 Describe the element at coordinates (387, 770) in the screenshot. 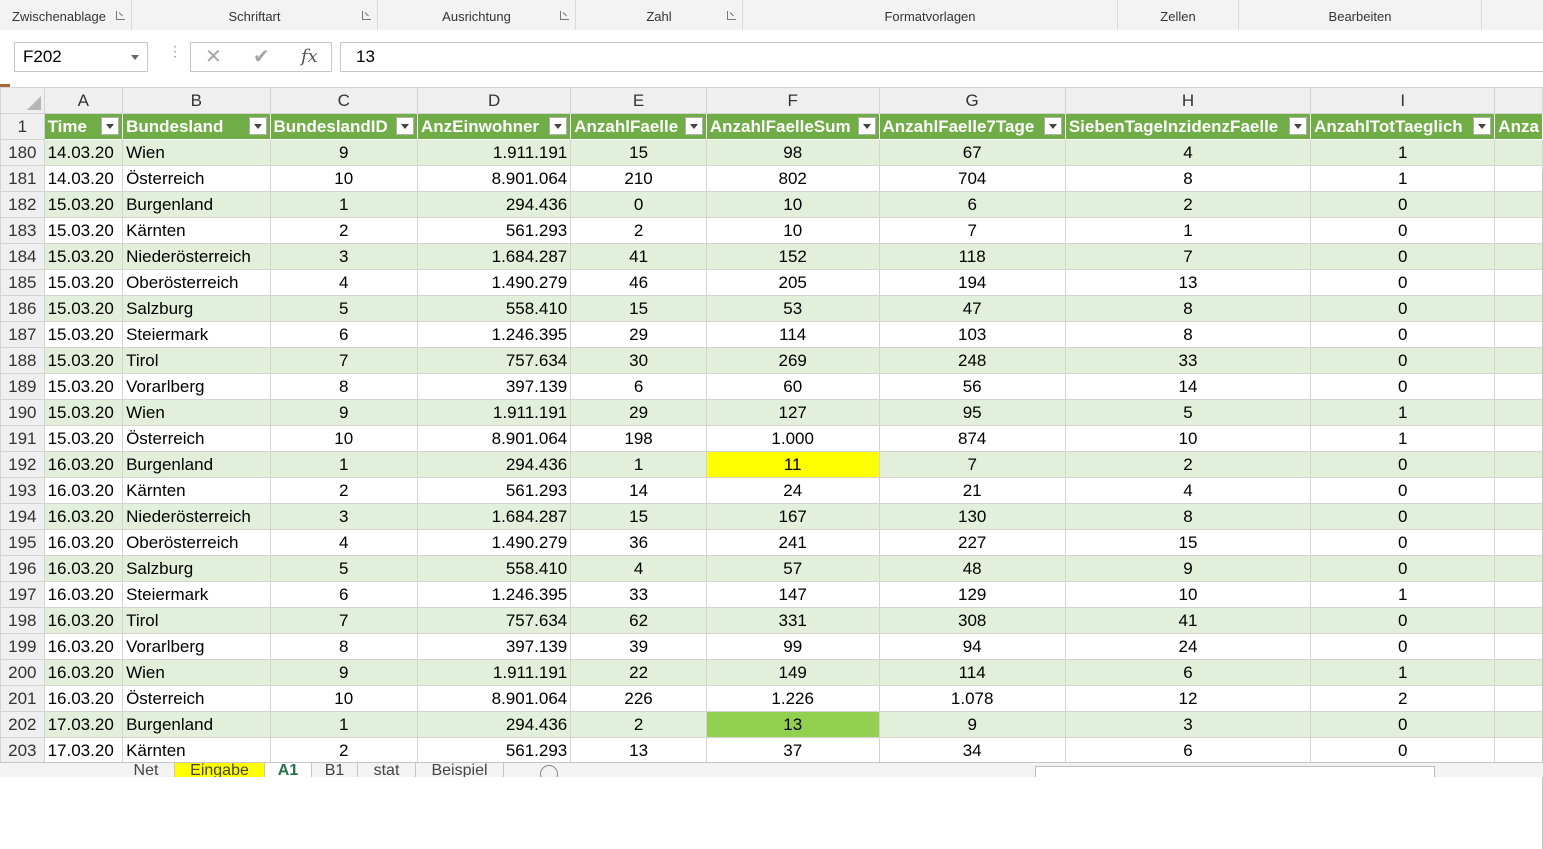

I see `sheet-tab: stat` at that location.